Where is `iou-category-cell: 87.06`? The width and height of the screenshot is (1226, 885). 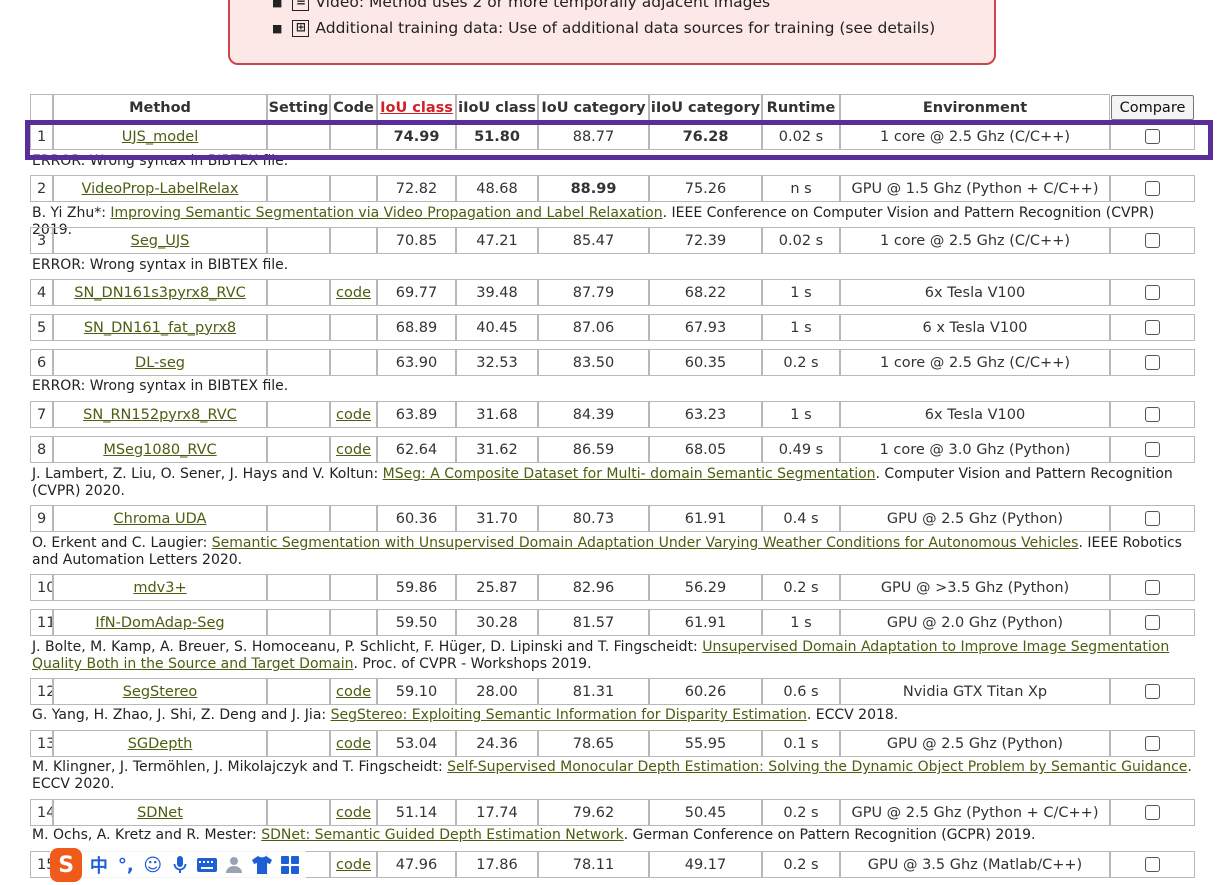 iou-category-cell: 87.06 is located at coordinates (593, 327).